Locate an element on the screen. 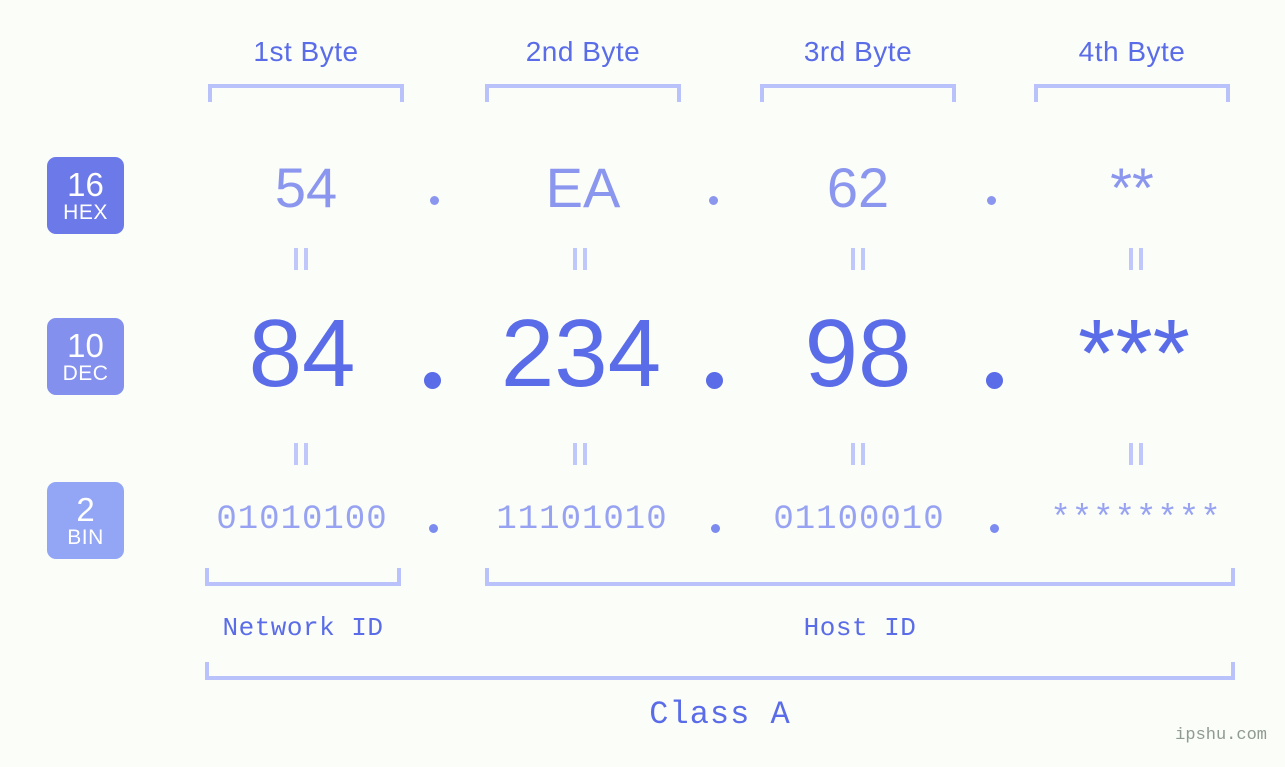 The height and width of the screenshot is (767, 1285). base-badge-bin: 2 BIN is located at coordinates (85, 520).